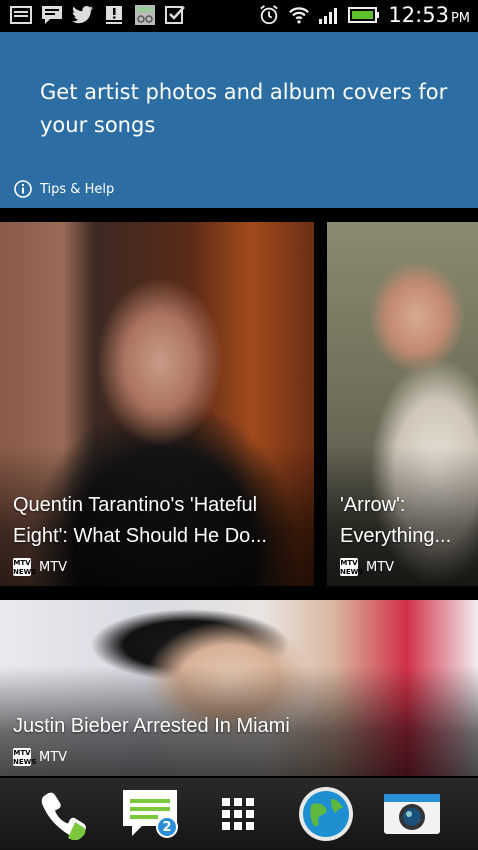  I want to click on app-dock: 2, so click(239, 814).